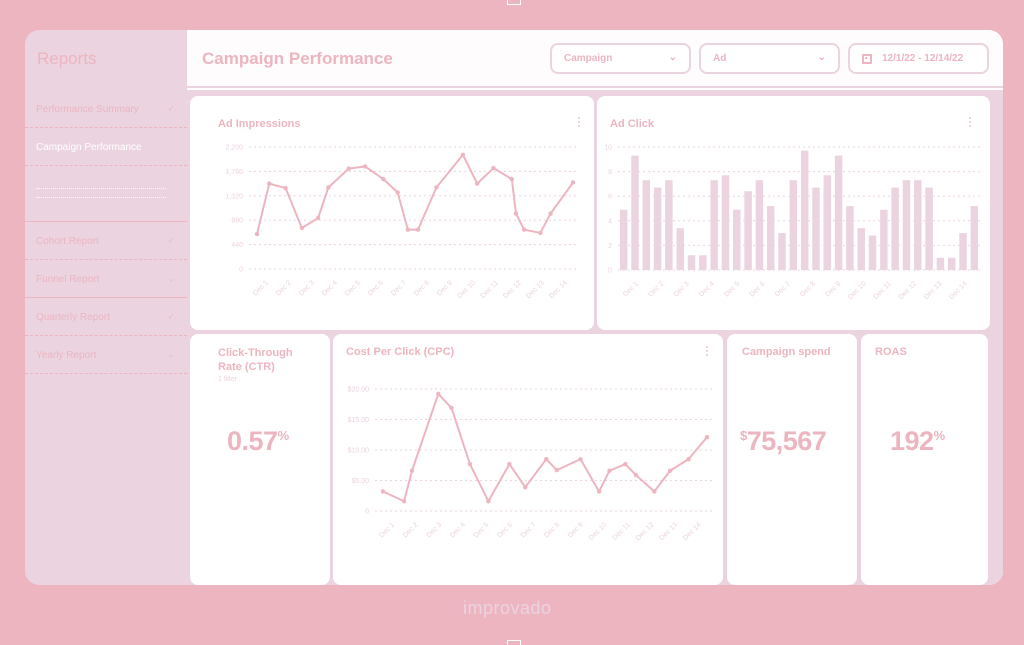  I want to click on page-title: Campaign Performance, so click(297, 58).